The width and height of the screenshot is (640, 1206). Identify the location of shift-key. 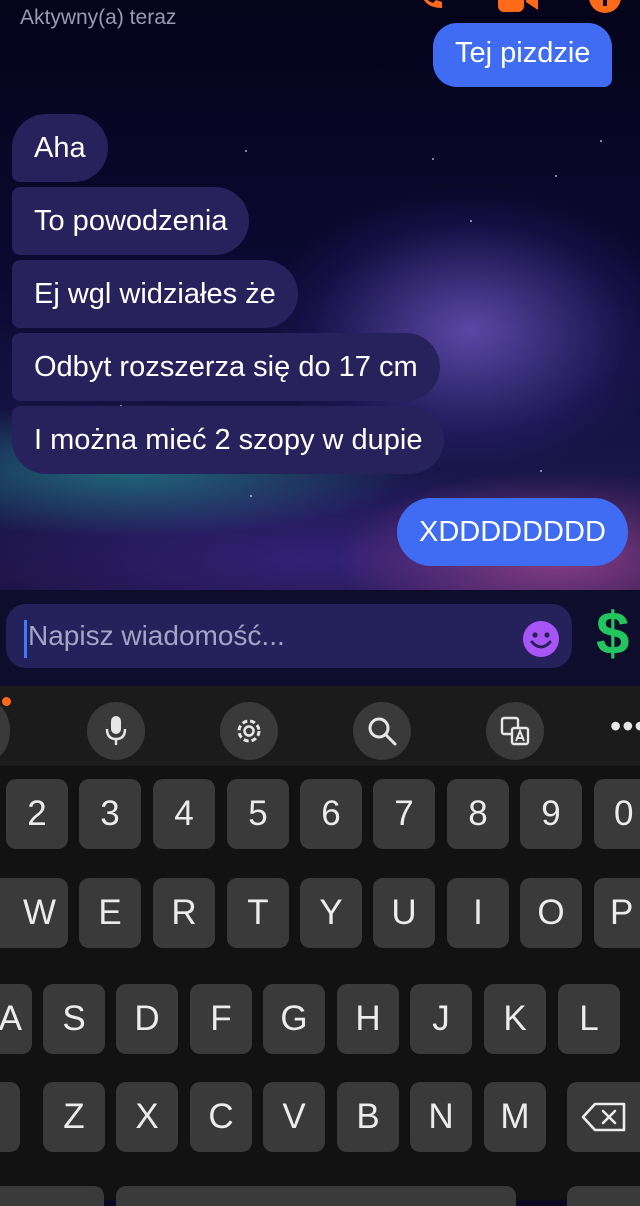
(10, 1117).